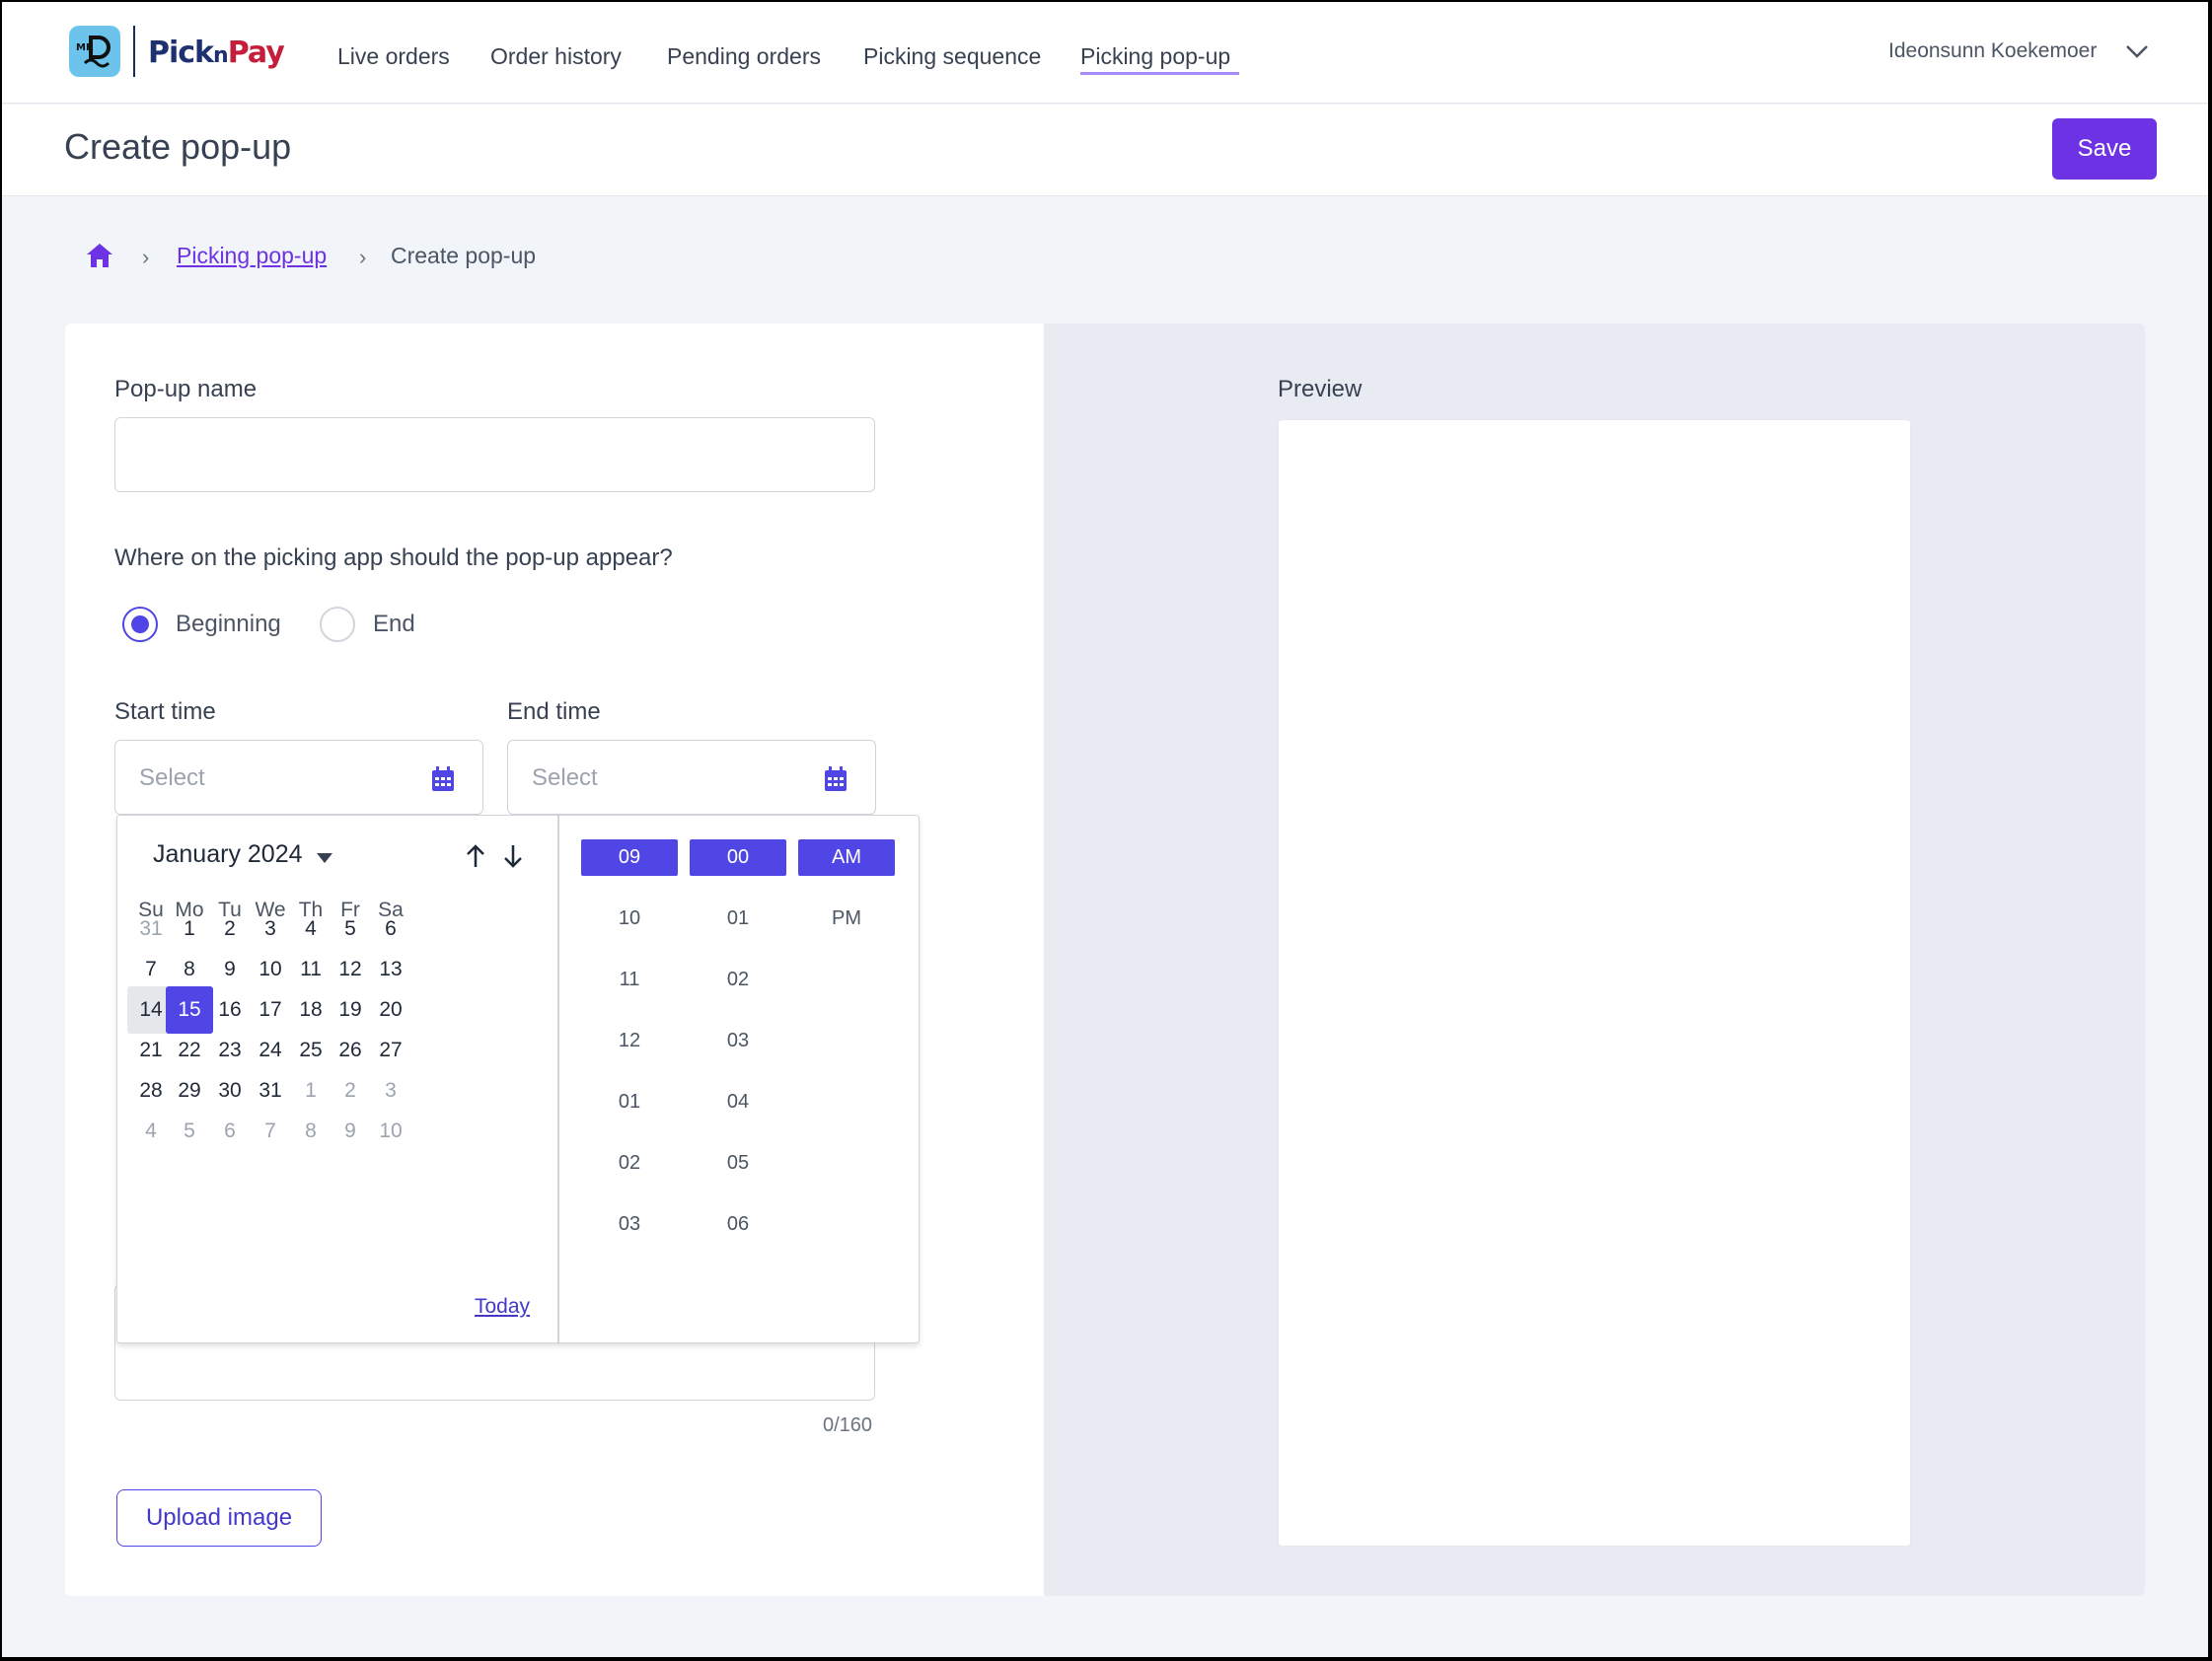 Image resolution: width=2212 pixels, height=1661 pixels. I want to click on page-header: Create pop-up Save, so click(1105, 150).